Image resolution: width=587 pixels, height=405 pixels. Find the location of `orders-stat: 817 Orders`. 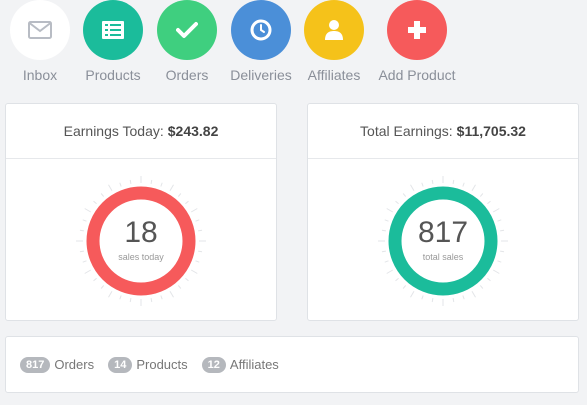

orders-stat: 817 Orders is located at coordinates (57, 364).